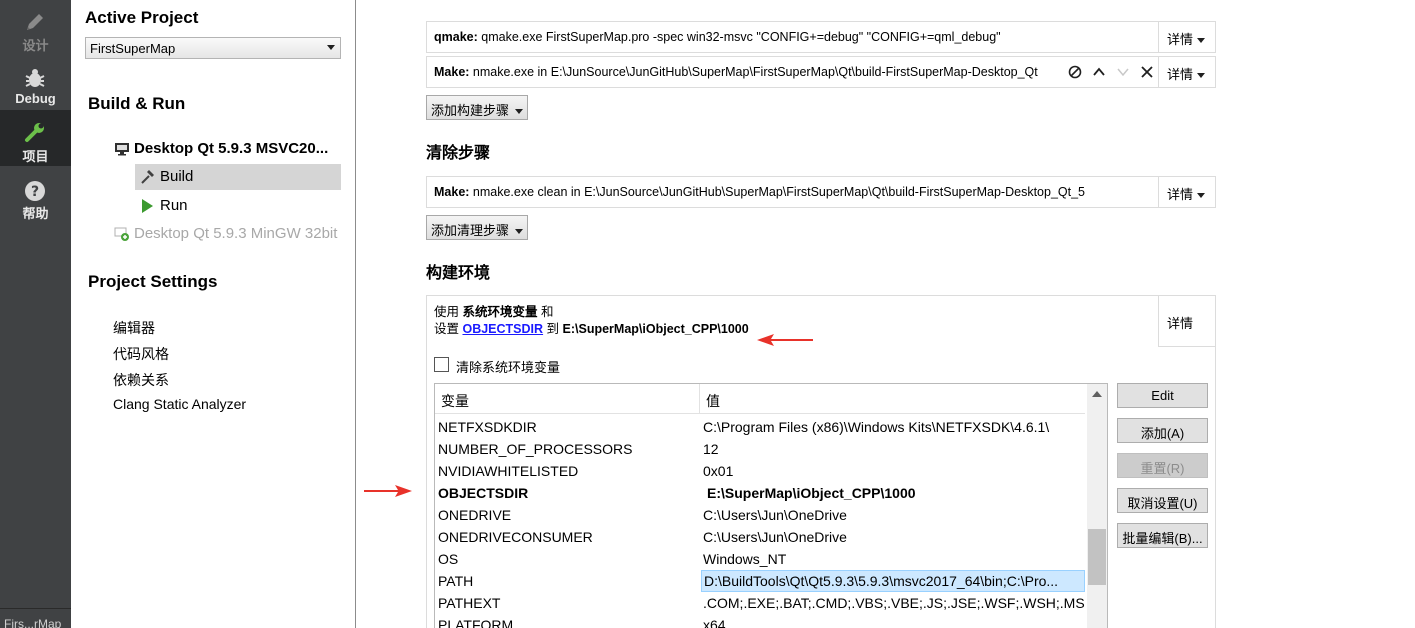  What do you see at coordinates (35, 156) in the screenshot?
I see `mode-projects-label: 项目` at bounding box center [35, 156].